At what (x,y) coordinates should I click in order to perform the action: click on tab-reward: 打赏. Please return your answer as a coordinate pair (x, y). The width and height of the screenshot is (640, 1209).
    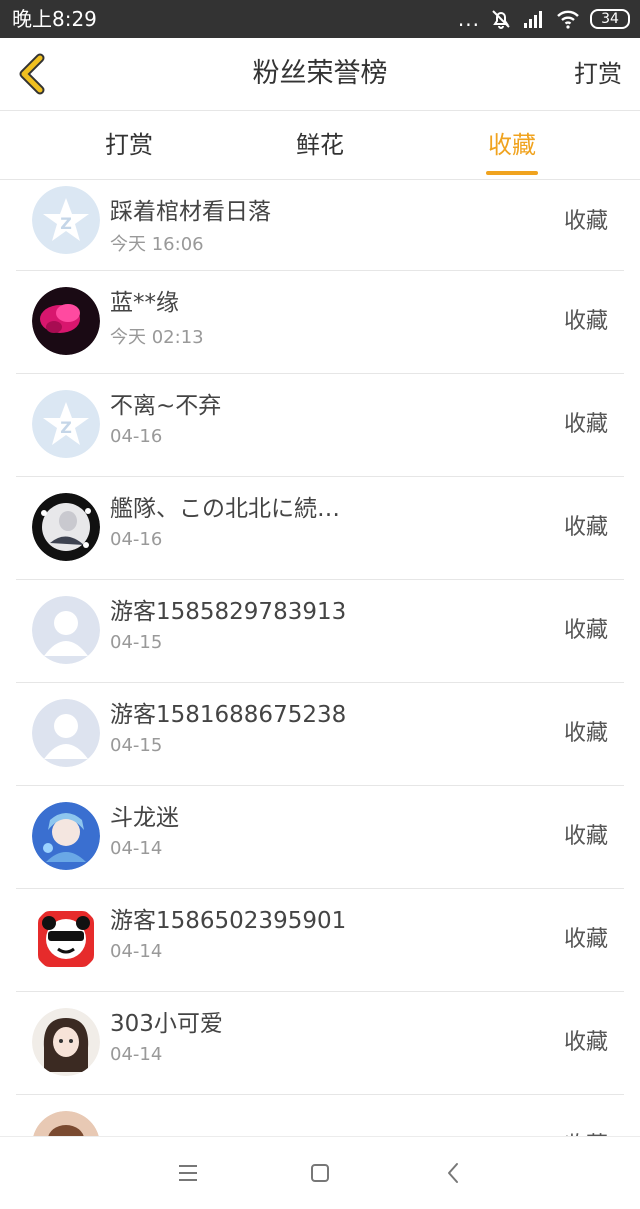
    Looking at the image, I should click on (129, 145).